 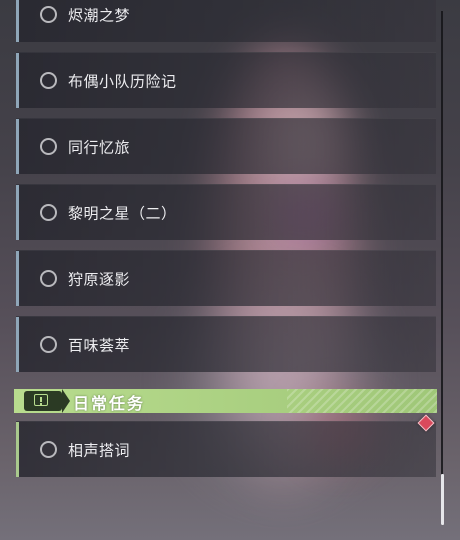 What do you see at coordinates (66, 401) in the screenshot?
I see `header-notch-decoration` at bounding box center [66, 401].